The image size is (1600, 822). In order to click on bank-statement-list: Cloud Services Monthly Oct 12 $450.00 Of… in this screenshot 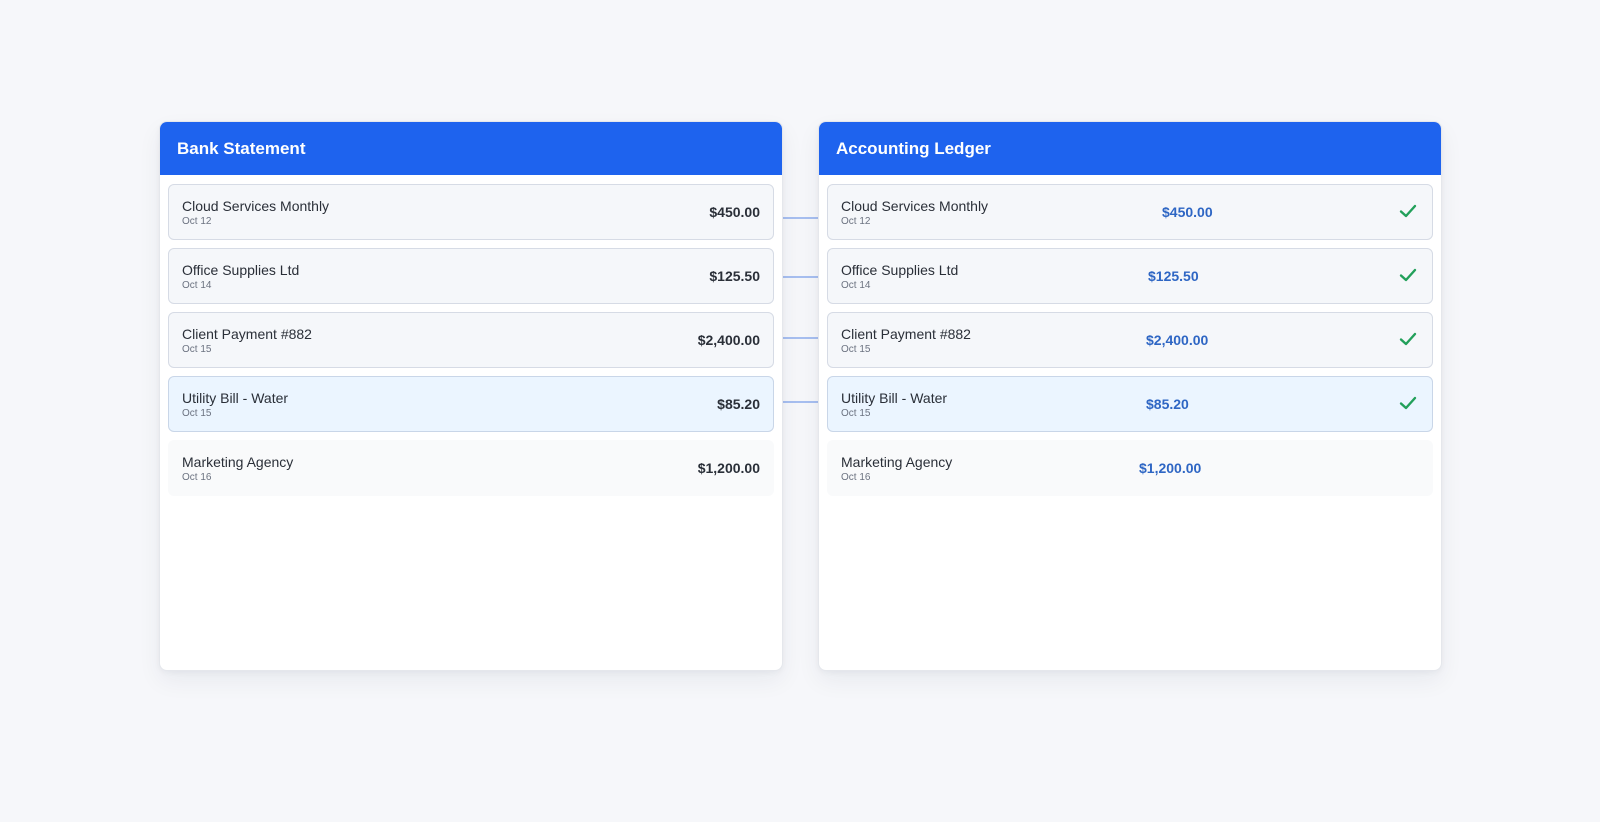, I will do `click(471, 344)`.